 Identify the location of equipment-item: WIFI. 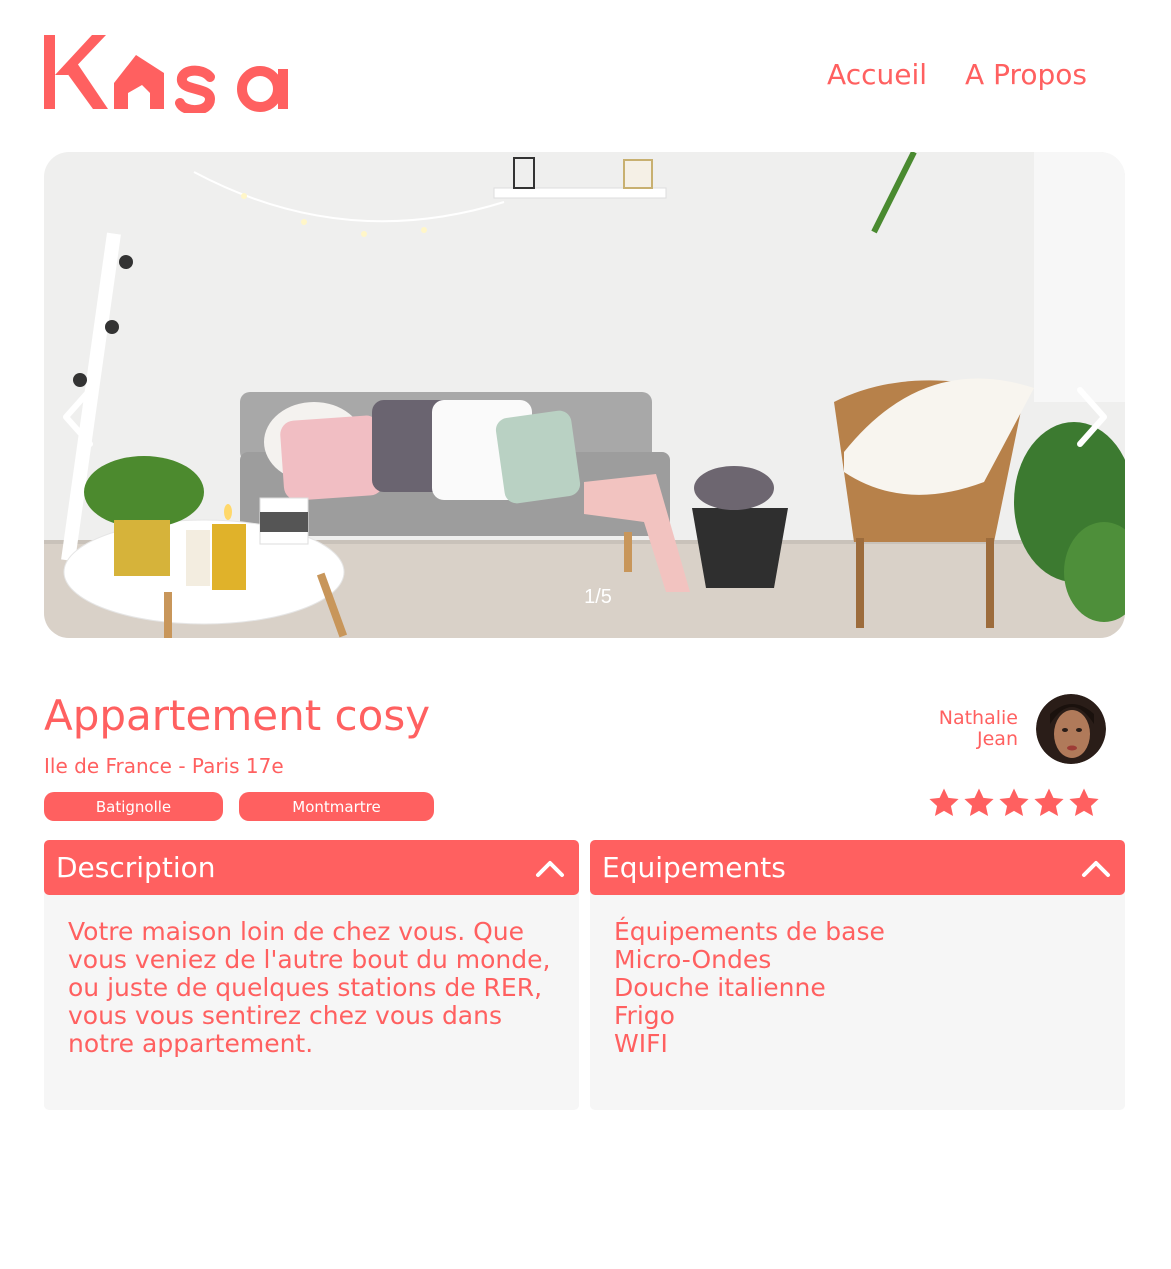
(641, 1043).